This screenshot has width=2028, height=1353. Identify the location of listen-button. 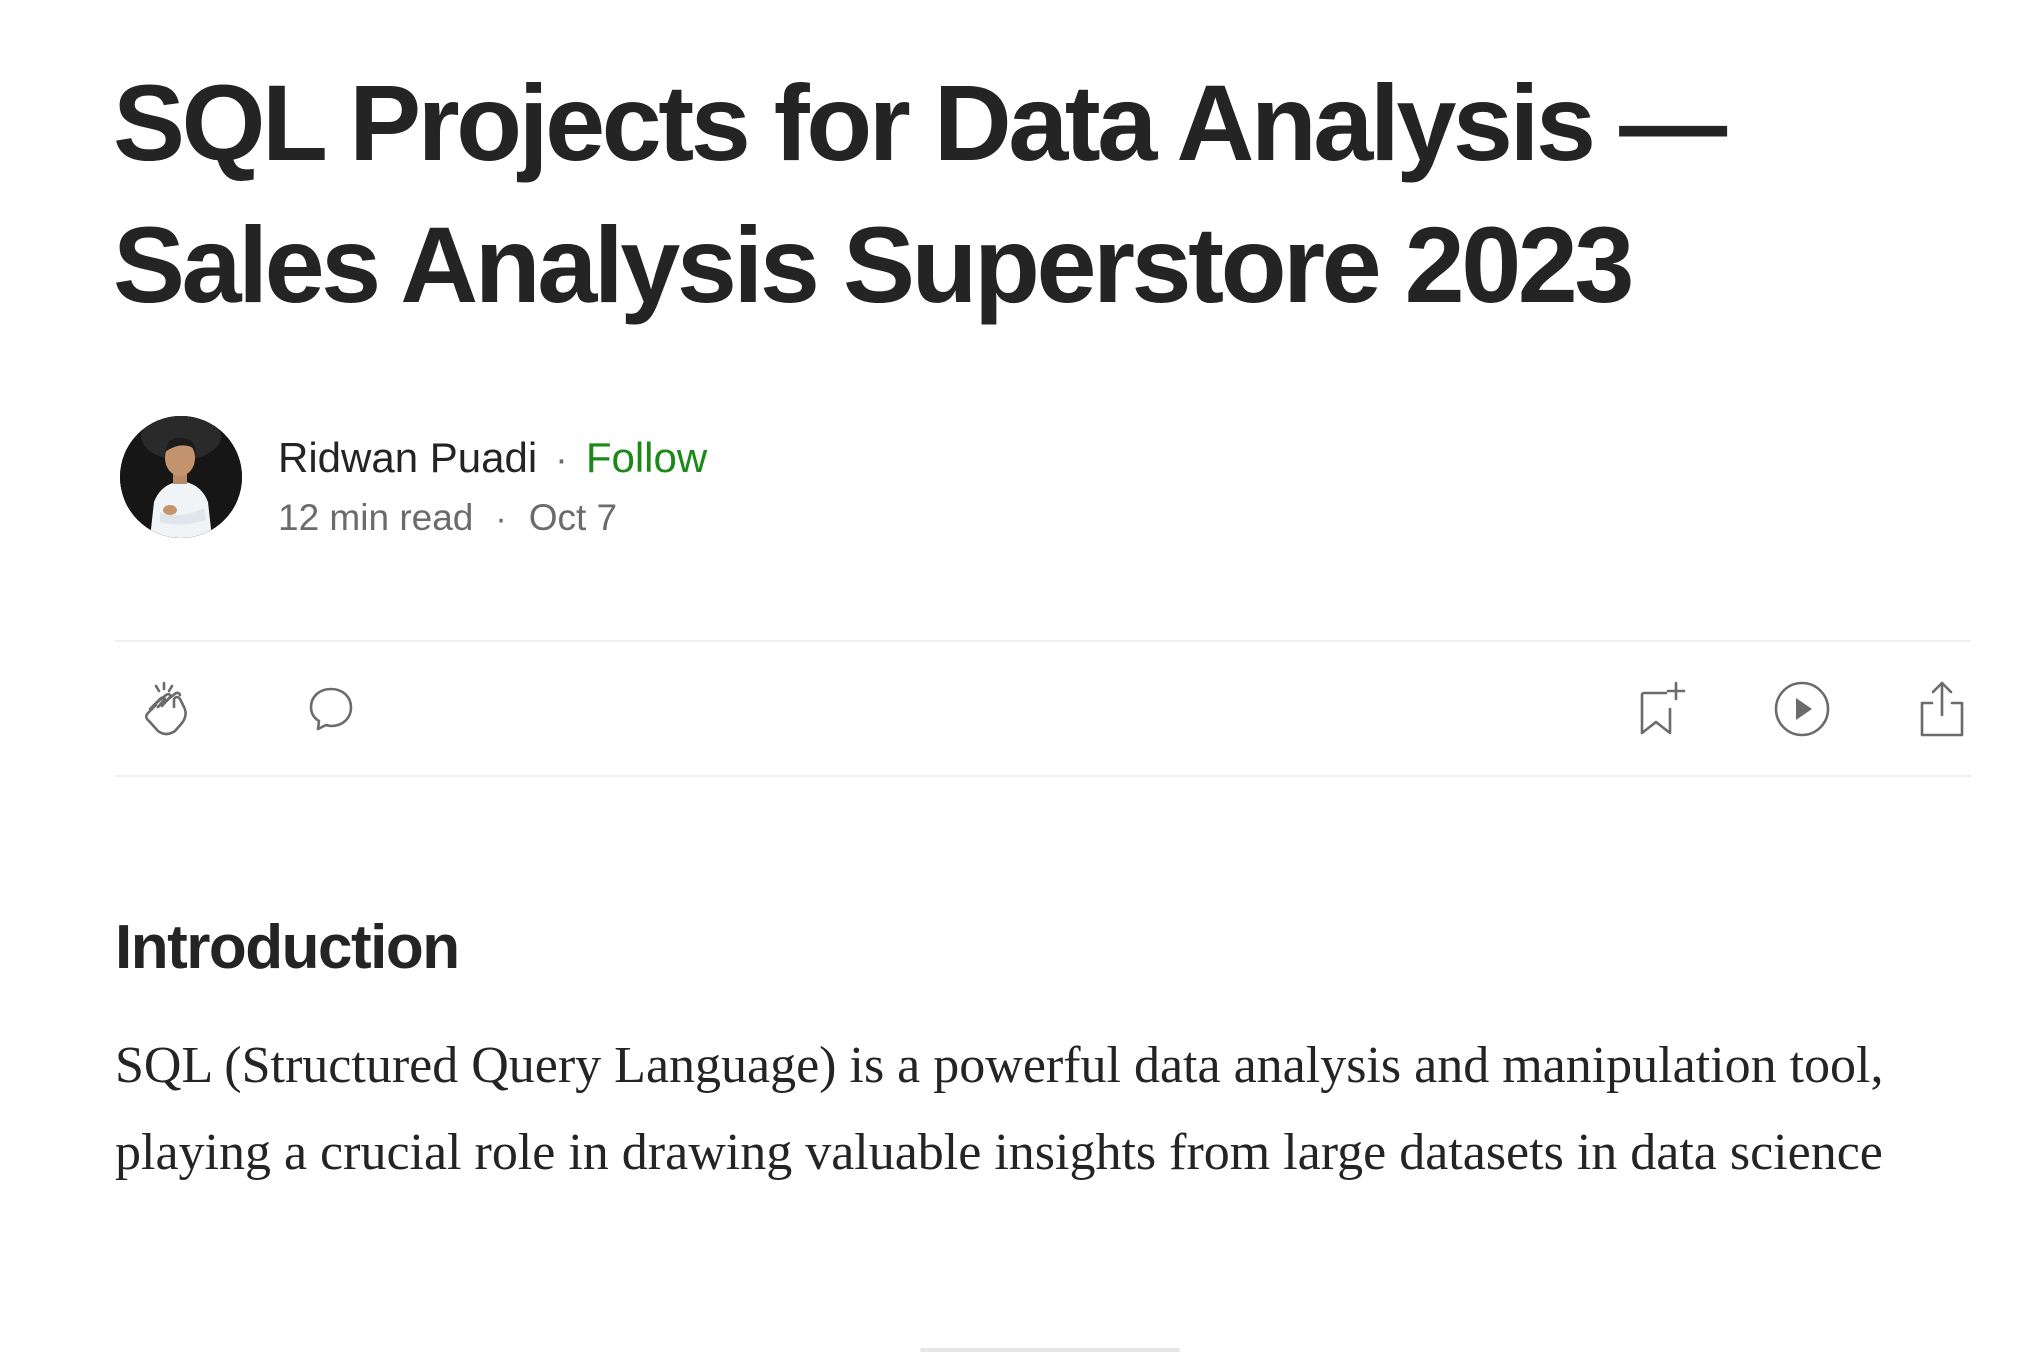
(1802, 709).